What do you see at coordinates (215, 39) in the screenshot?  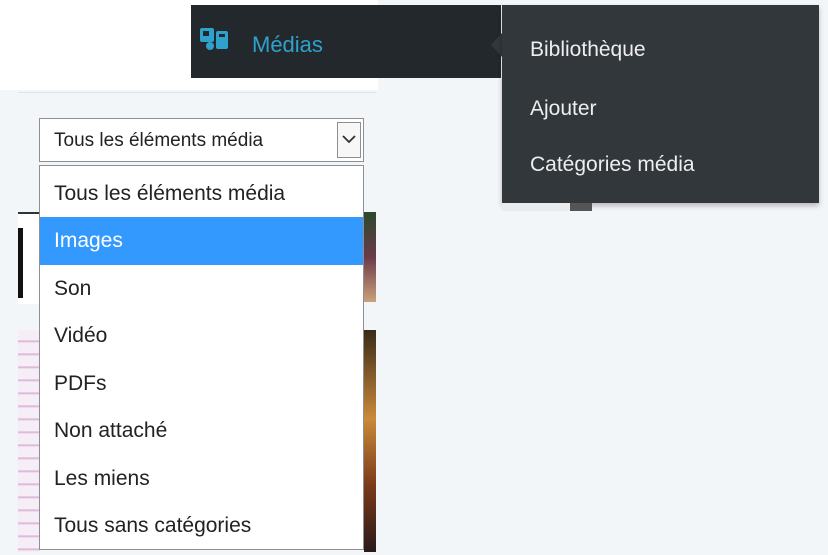 I see `media-icon` at bounding box center [215, 39].